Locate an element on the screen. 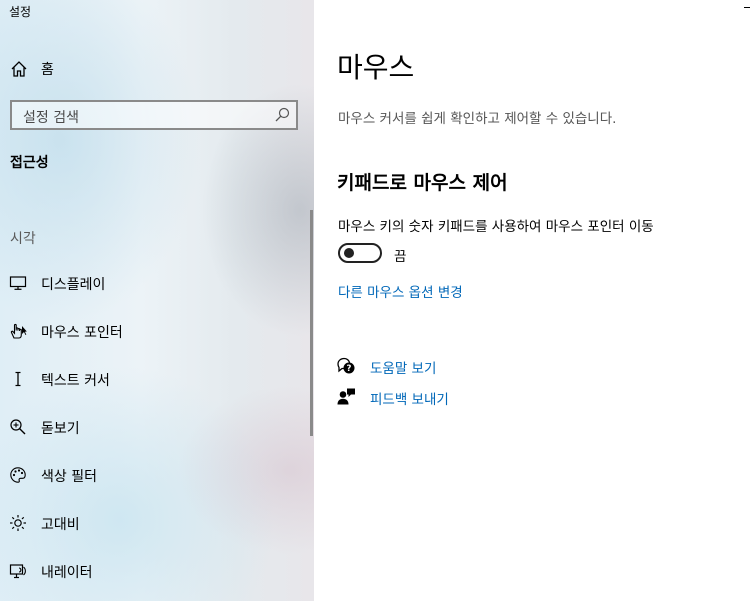  toggle-state-label: 끔 is located at coordinates (400, 257).